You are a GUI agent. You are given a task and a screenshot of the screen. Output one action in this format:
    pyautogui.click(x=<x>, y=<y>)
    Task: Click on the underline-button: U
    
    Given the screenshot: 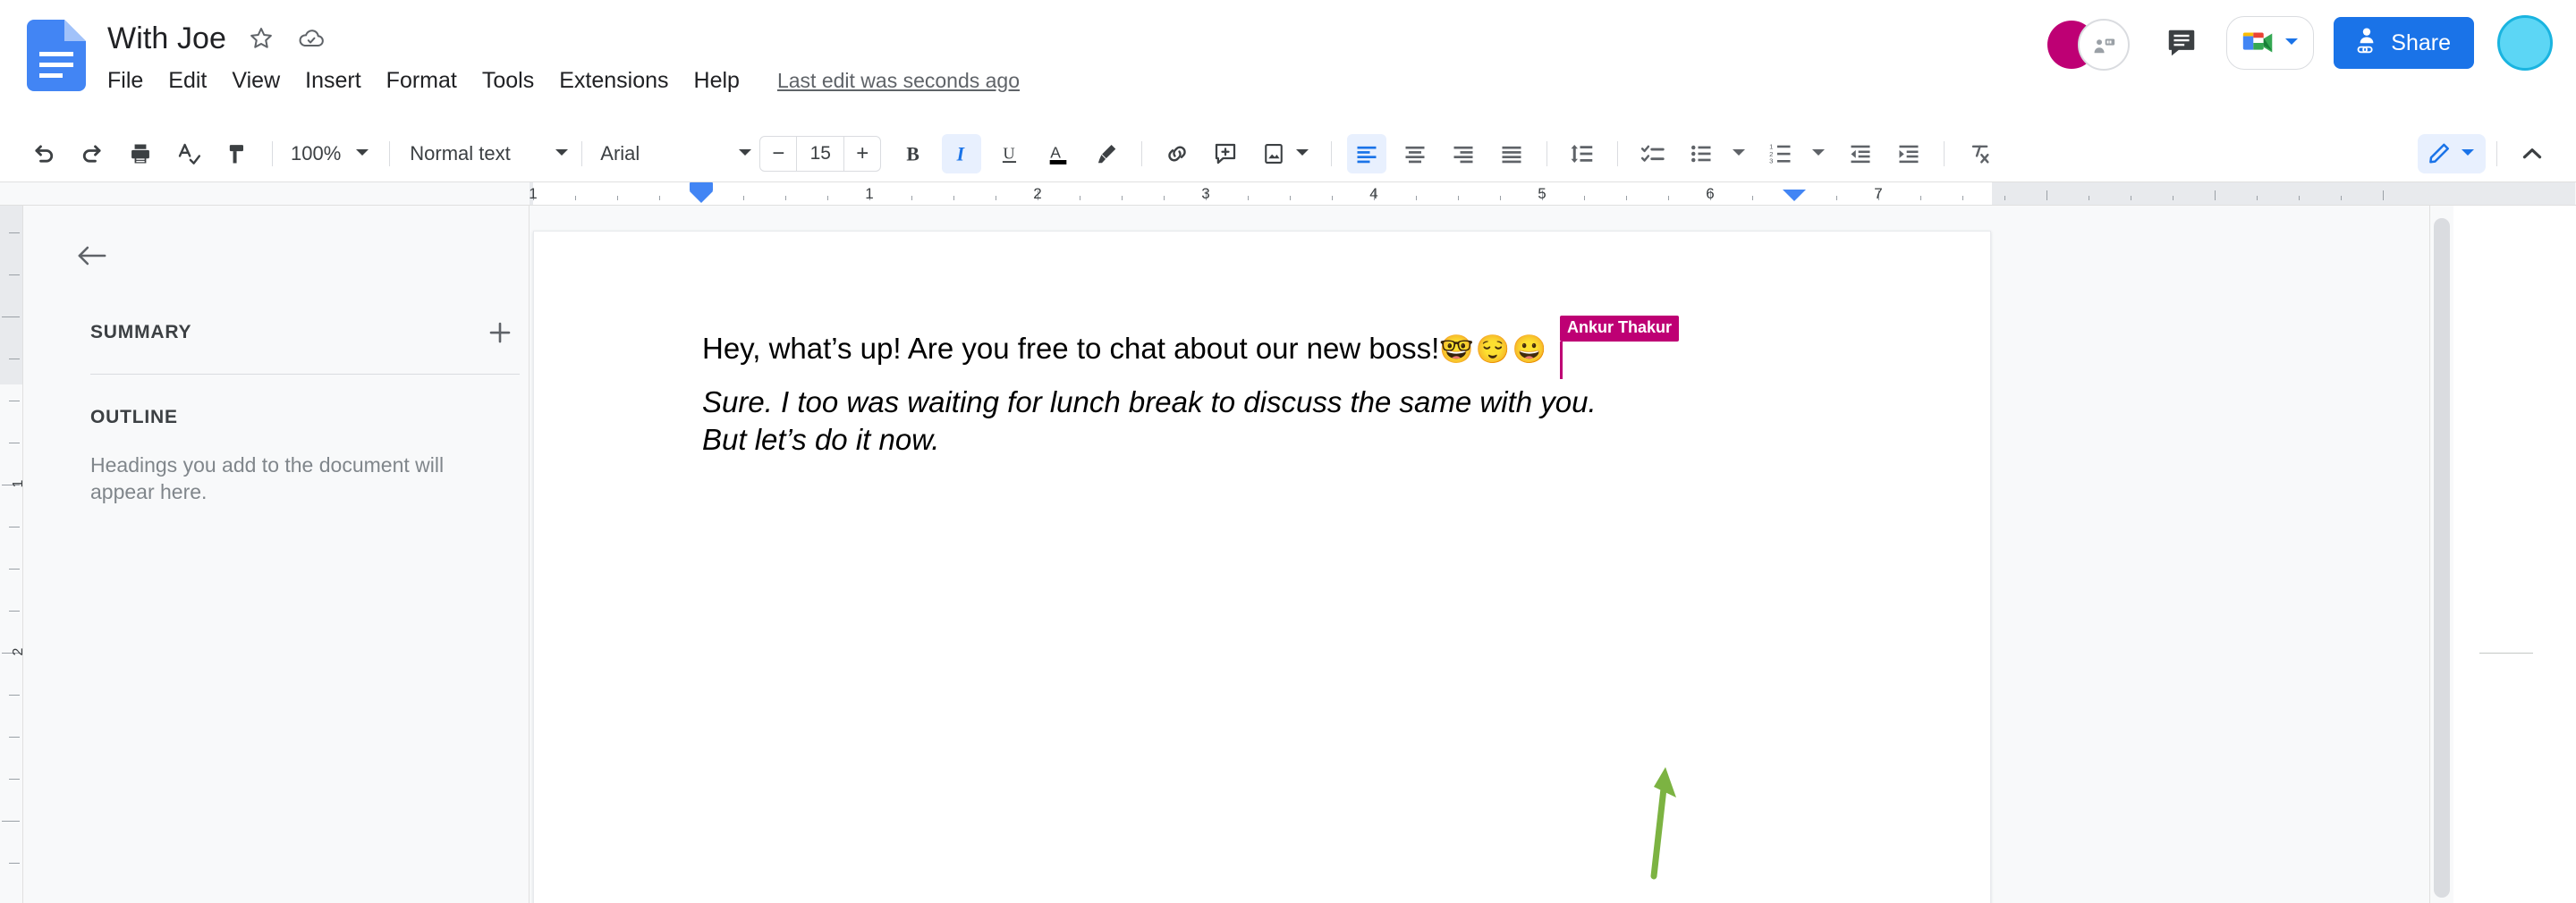 What is the action you would take?
    pyautogui.click(x=1010, y=153)
    